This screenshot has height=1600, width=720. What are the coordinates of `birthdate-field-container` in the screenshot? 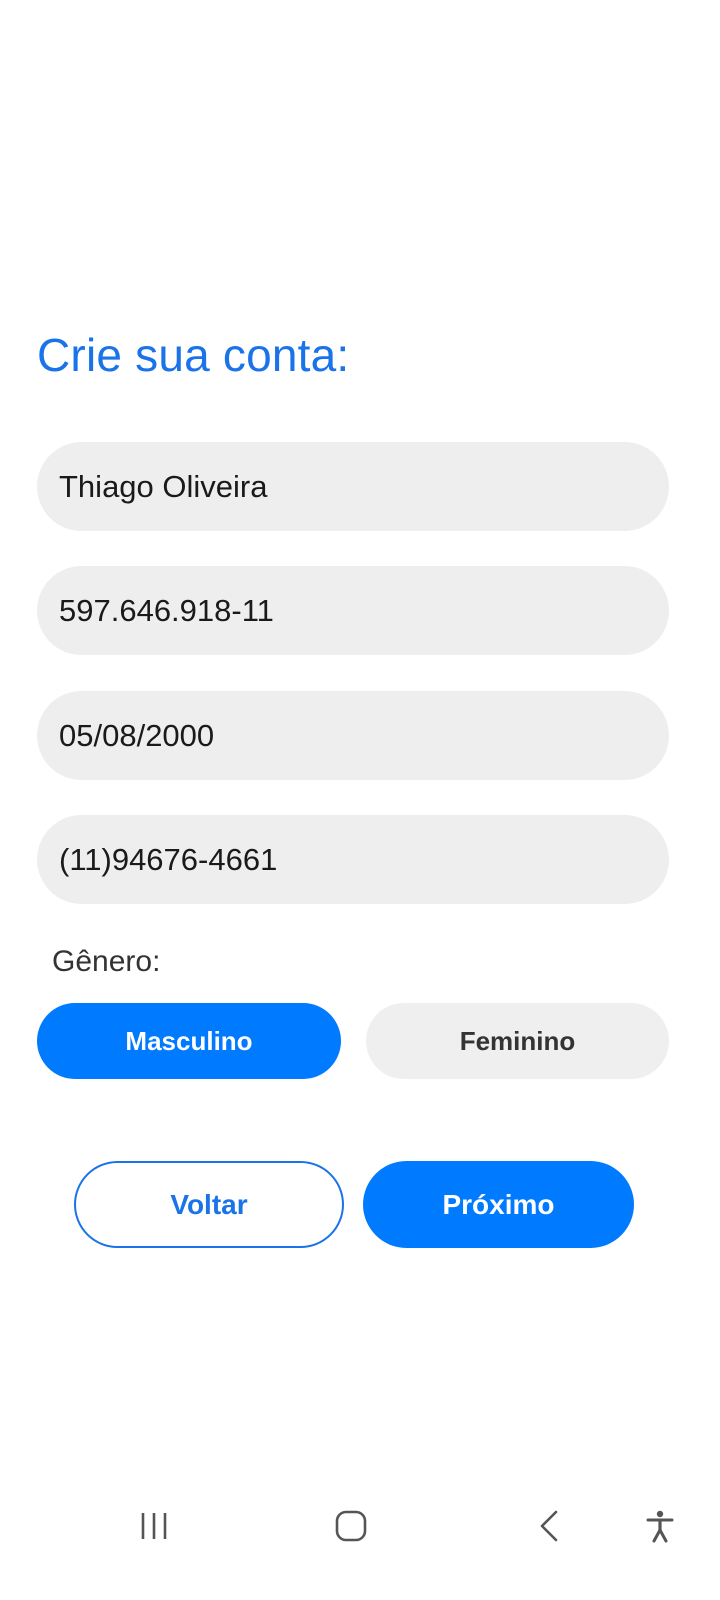 It's located at (353, 735).